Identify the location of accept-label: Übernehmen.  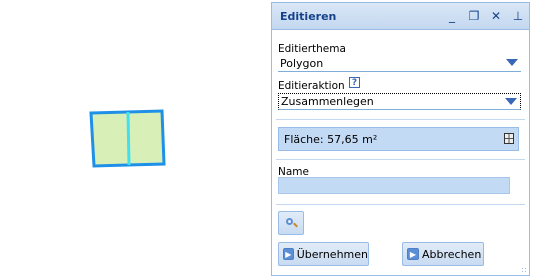
(332, 254).